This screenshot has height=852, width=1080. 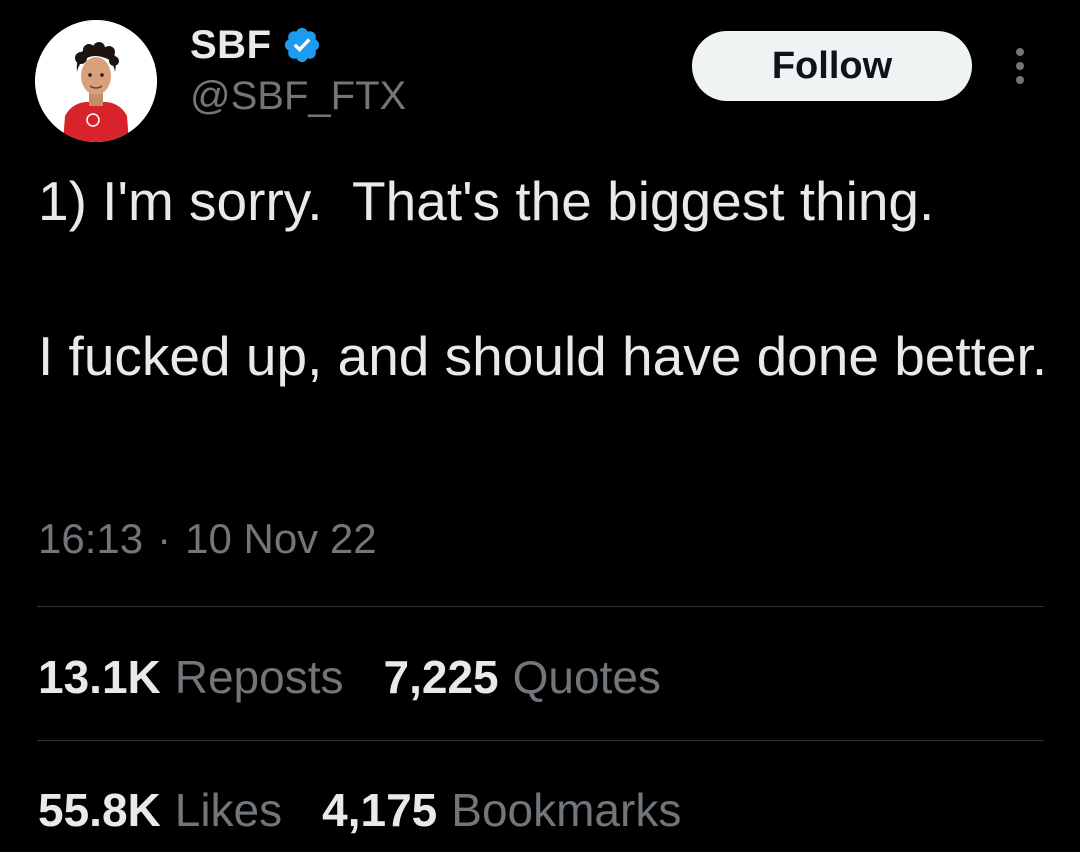 I want to click on reposts-stat: 13.1K Reposts, so click(x=191, y=677).